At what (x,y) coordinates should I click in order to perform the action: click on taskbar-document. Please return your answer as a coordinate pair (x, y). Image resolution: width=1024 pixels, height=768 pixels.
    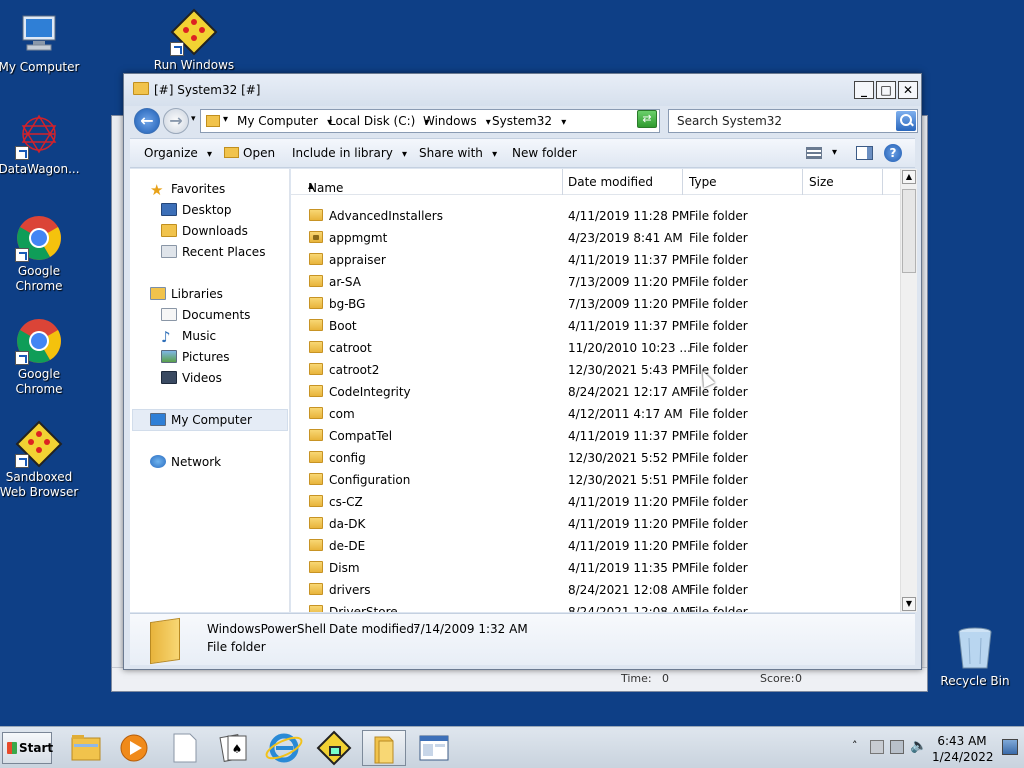
    Looking at the image, I should click on (184, 748).